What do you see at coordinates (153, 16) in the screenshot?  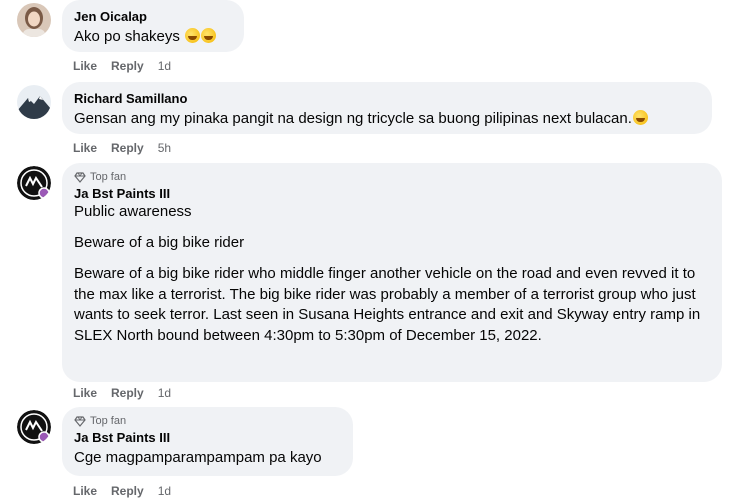 I see `commenter-name: Jen Oicalap` at bounding box center [153, 16].